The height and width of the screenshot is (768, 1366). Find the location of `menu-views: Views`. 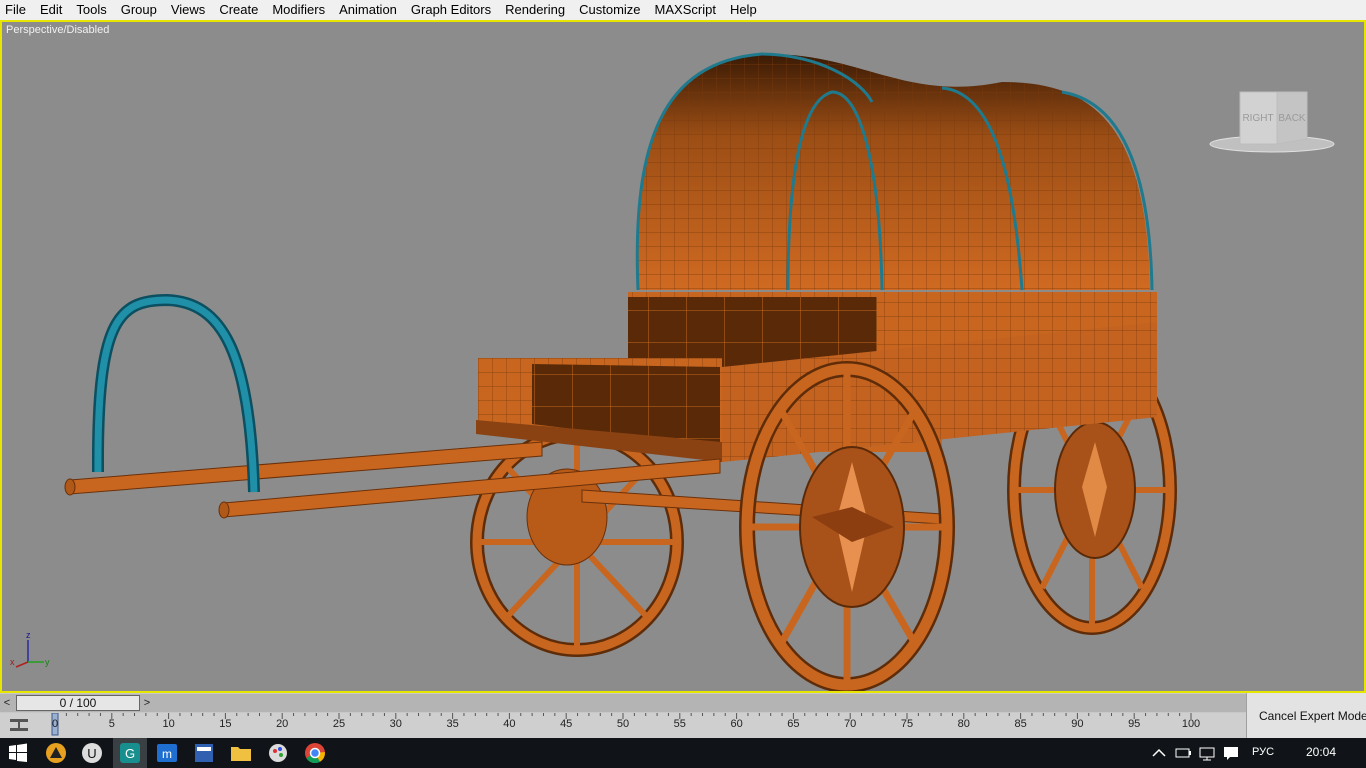

menu-views: Views is located at coordinates (188, 10).